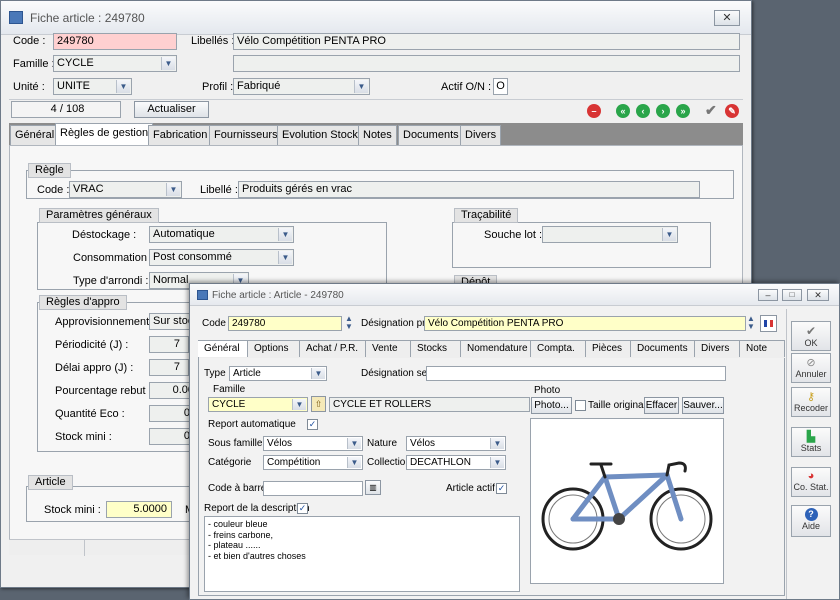  Describe the element at coordinates (683, 111) in the screenshot. I see `last-record-icon: »` at that location.